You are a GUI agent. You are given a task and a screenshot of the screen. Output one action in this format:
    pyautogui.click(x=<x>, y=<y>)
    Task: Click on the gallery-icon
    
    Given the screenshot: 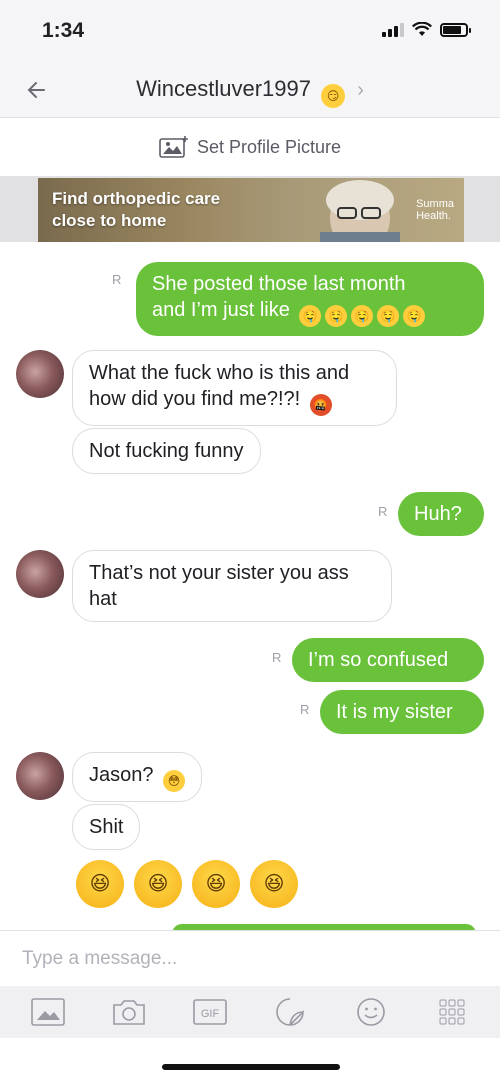 What is the action you would take?
    pyautogui.click(x=48, y=1012)
    